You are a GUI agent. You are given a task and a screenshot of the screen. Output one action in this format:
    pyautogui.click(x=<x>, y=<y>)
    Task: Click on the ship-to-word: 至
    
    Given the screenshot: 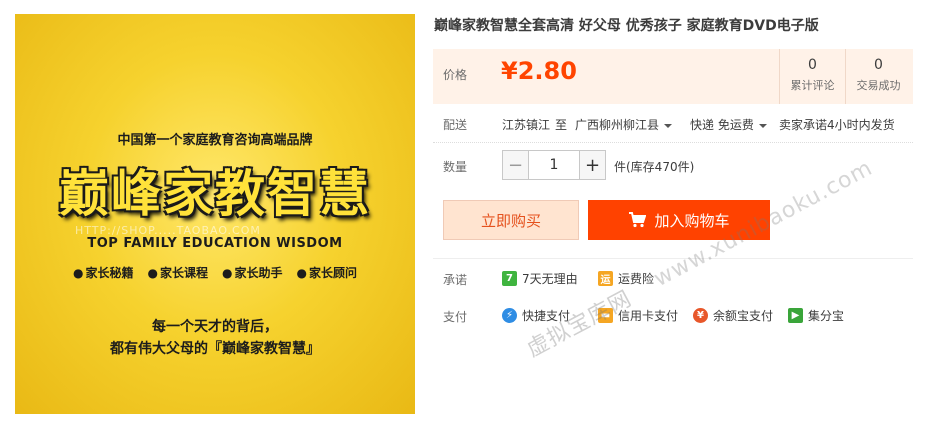 What is the action you would take?
    pyautogui.click(x=561, y=125)
    